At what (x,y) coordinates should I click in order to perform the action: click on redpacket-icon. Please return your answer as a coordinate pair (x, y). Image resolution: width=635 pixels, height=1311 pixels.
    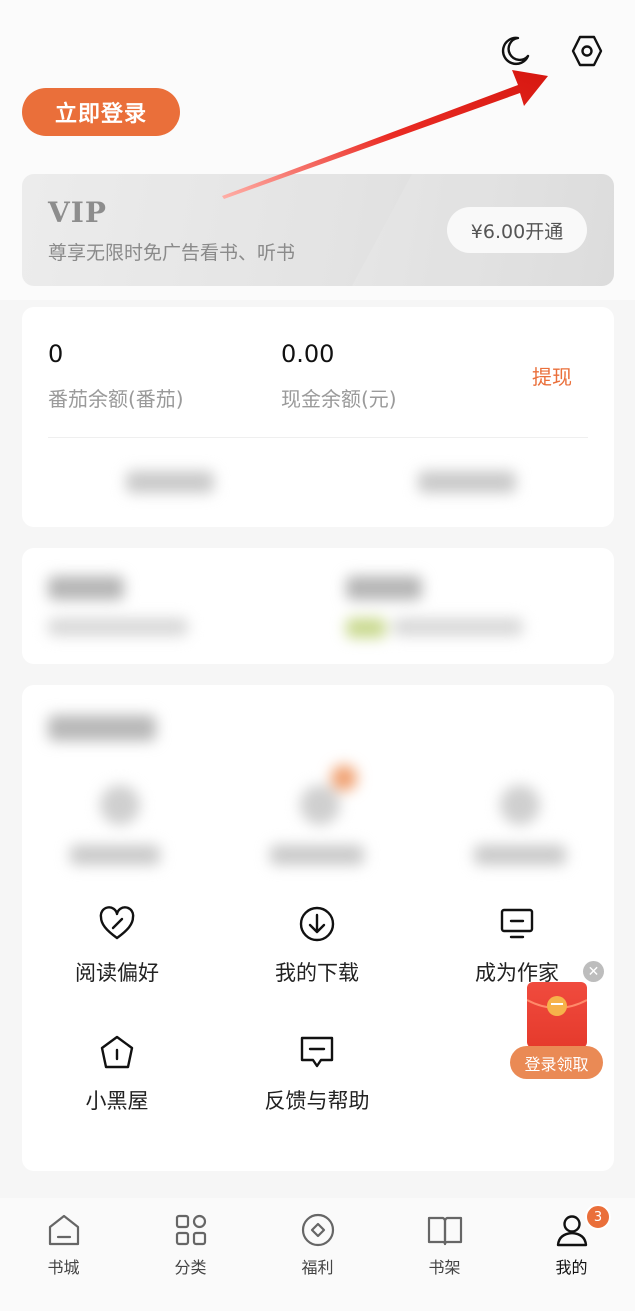
    Looking at the image, I should click on (557, 1015).